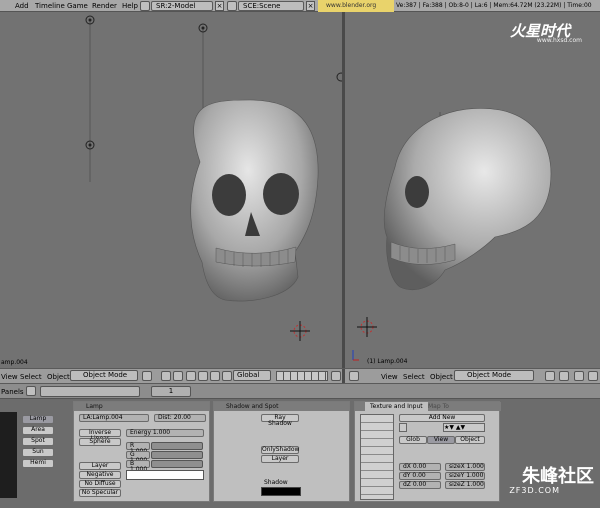 The image size is (600, 508). Describe the element at coordinates (165, 433) in the screenshot. I see `energy-field: Energy 1.000` at that location.